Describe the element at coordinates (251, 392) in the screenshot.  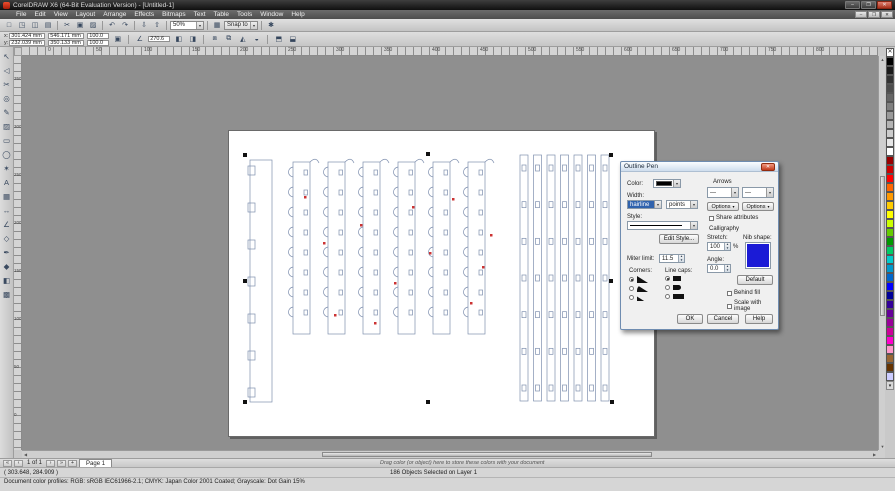
I see `shape-left-strip-notch` at that location.